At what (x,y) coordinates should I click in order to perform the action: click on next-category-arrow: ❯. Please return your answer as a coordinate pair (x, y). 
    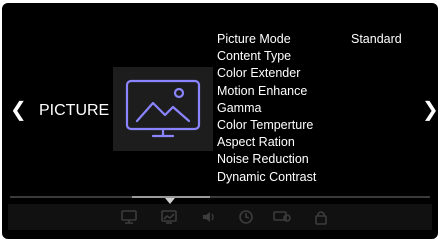
    Looking at the image, I should click on (430, 109).